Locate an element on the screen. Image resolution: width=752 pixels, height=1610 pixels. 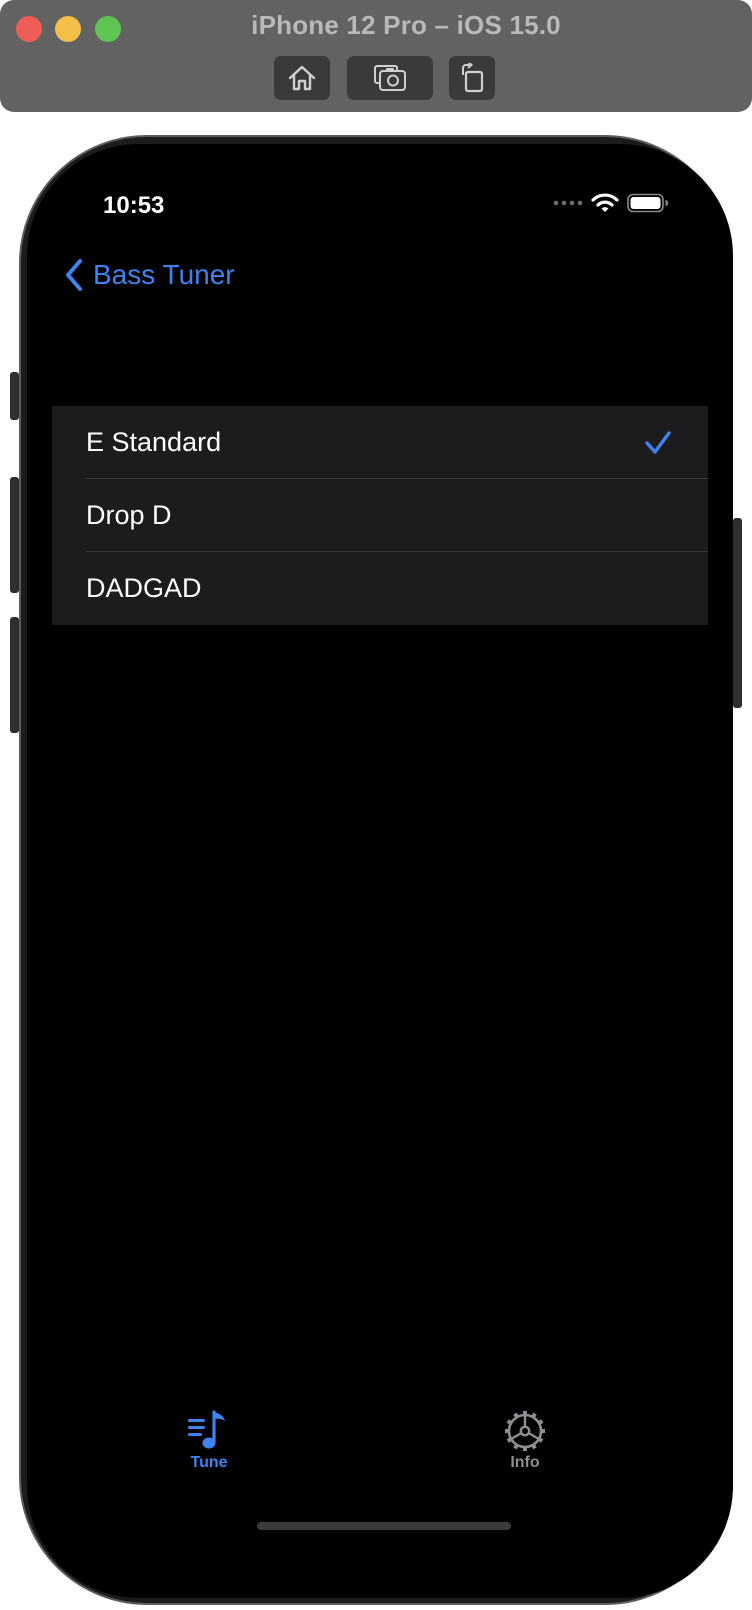
home-indicator is located at coordinates (384, 1526).